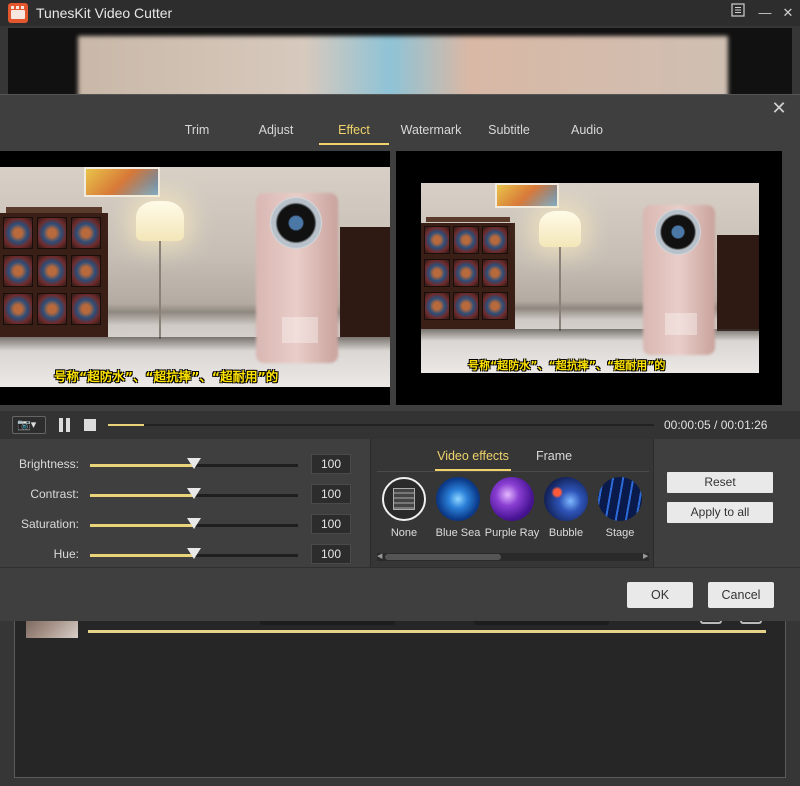 The width and height of the screenshot is (800, 786). Describe the element at coordinates (427, 631) in the screenshot. I see `clip-track-bar` at that location.